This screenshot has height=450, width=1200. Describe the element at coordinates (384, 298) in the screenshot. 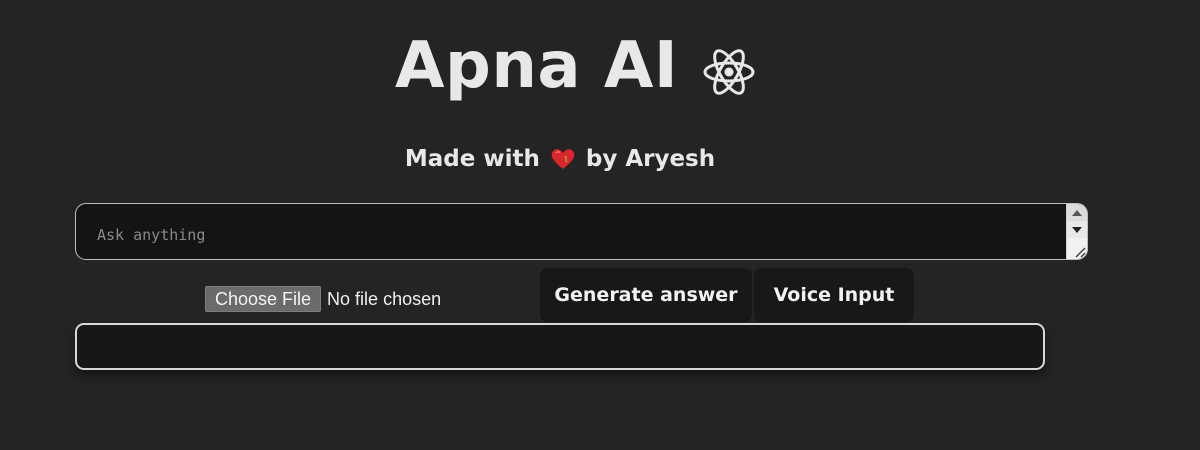

I see `file-status: No file chosen` at that location.